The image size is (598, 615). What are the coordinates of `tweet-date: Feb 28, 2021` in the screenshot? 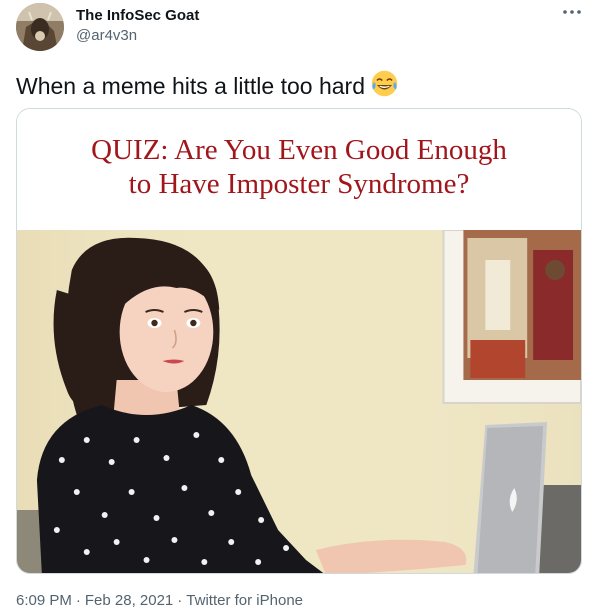 It's located at (129, 600).